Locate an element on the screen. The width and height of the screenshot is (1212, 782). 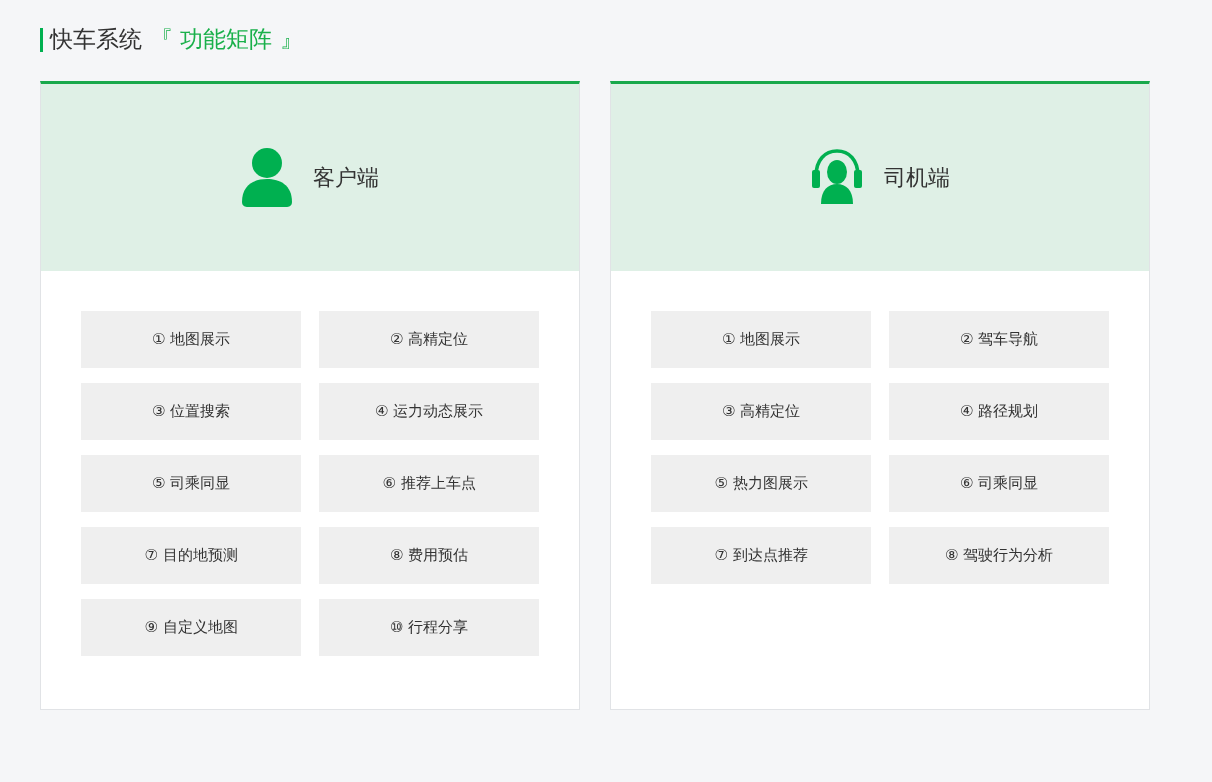
feature-tile: ⑥ 推荐上车点 is located at coordinates (429, 483).